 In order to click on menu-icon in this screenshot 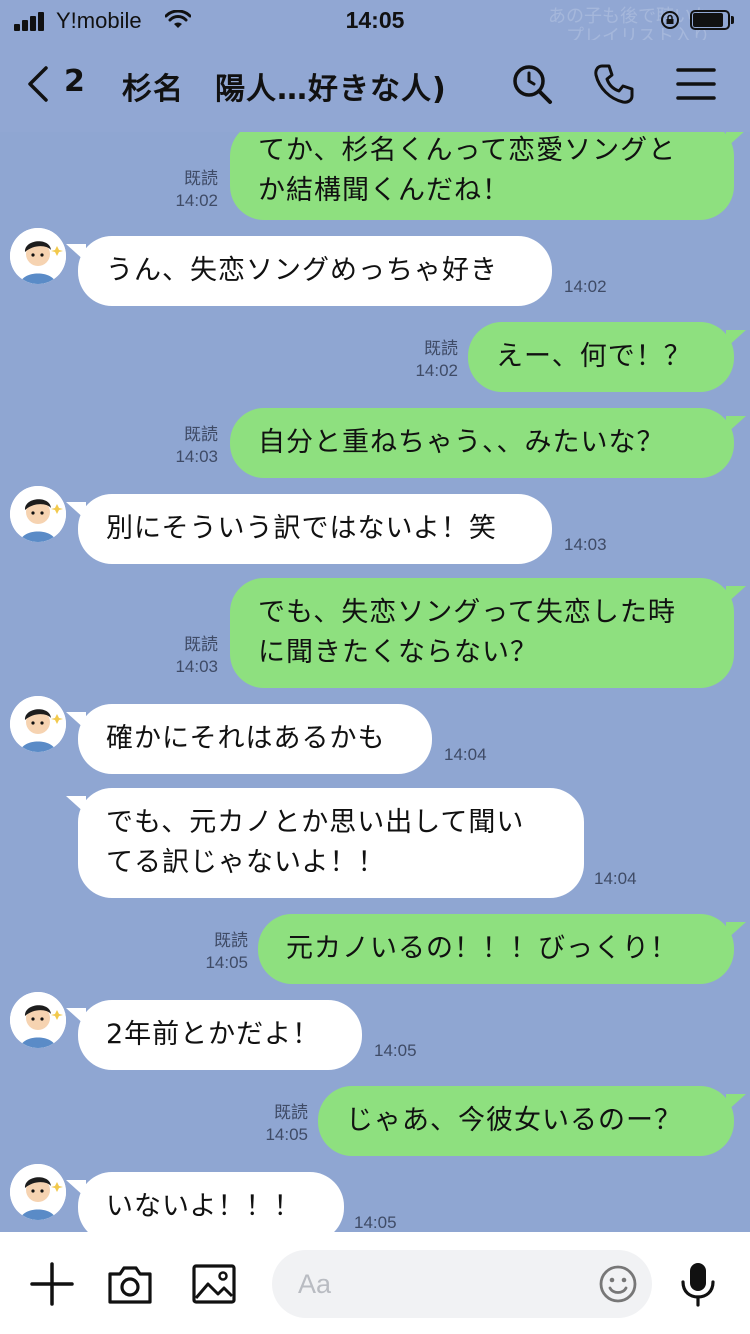, I will do `click(696, 84)`.